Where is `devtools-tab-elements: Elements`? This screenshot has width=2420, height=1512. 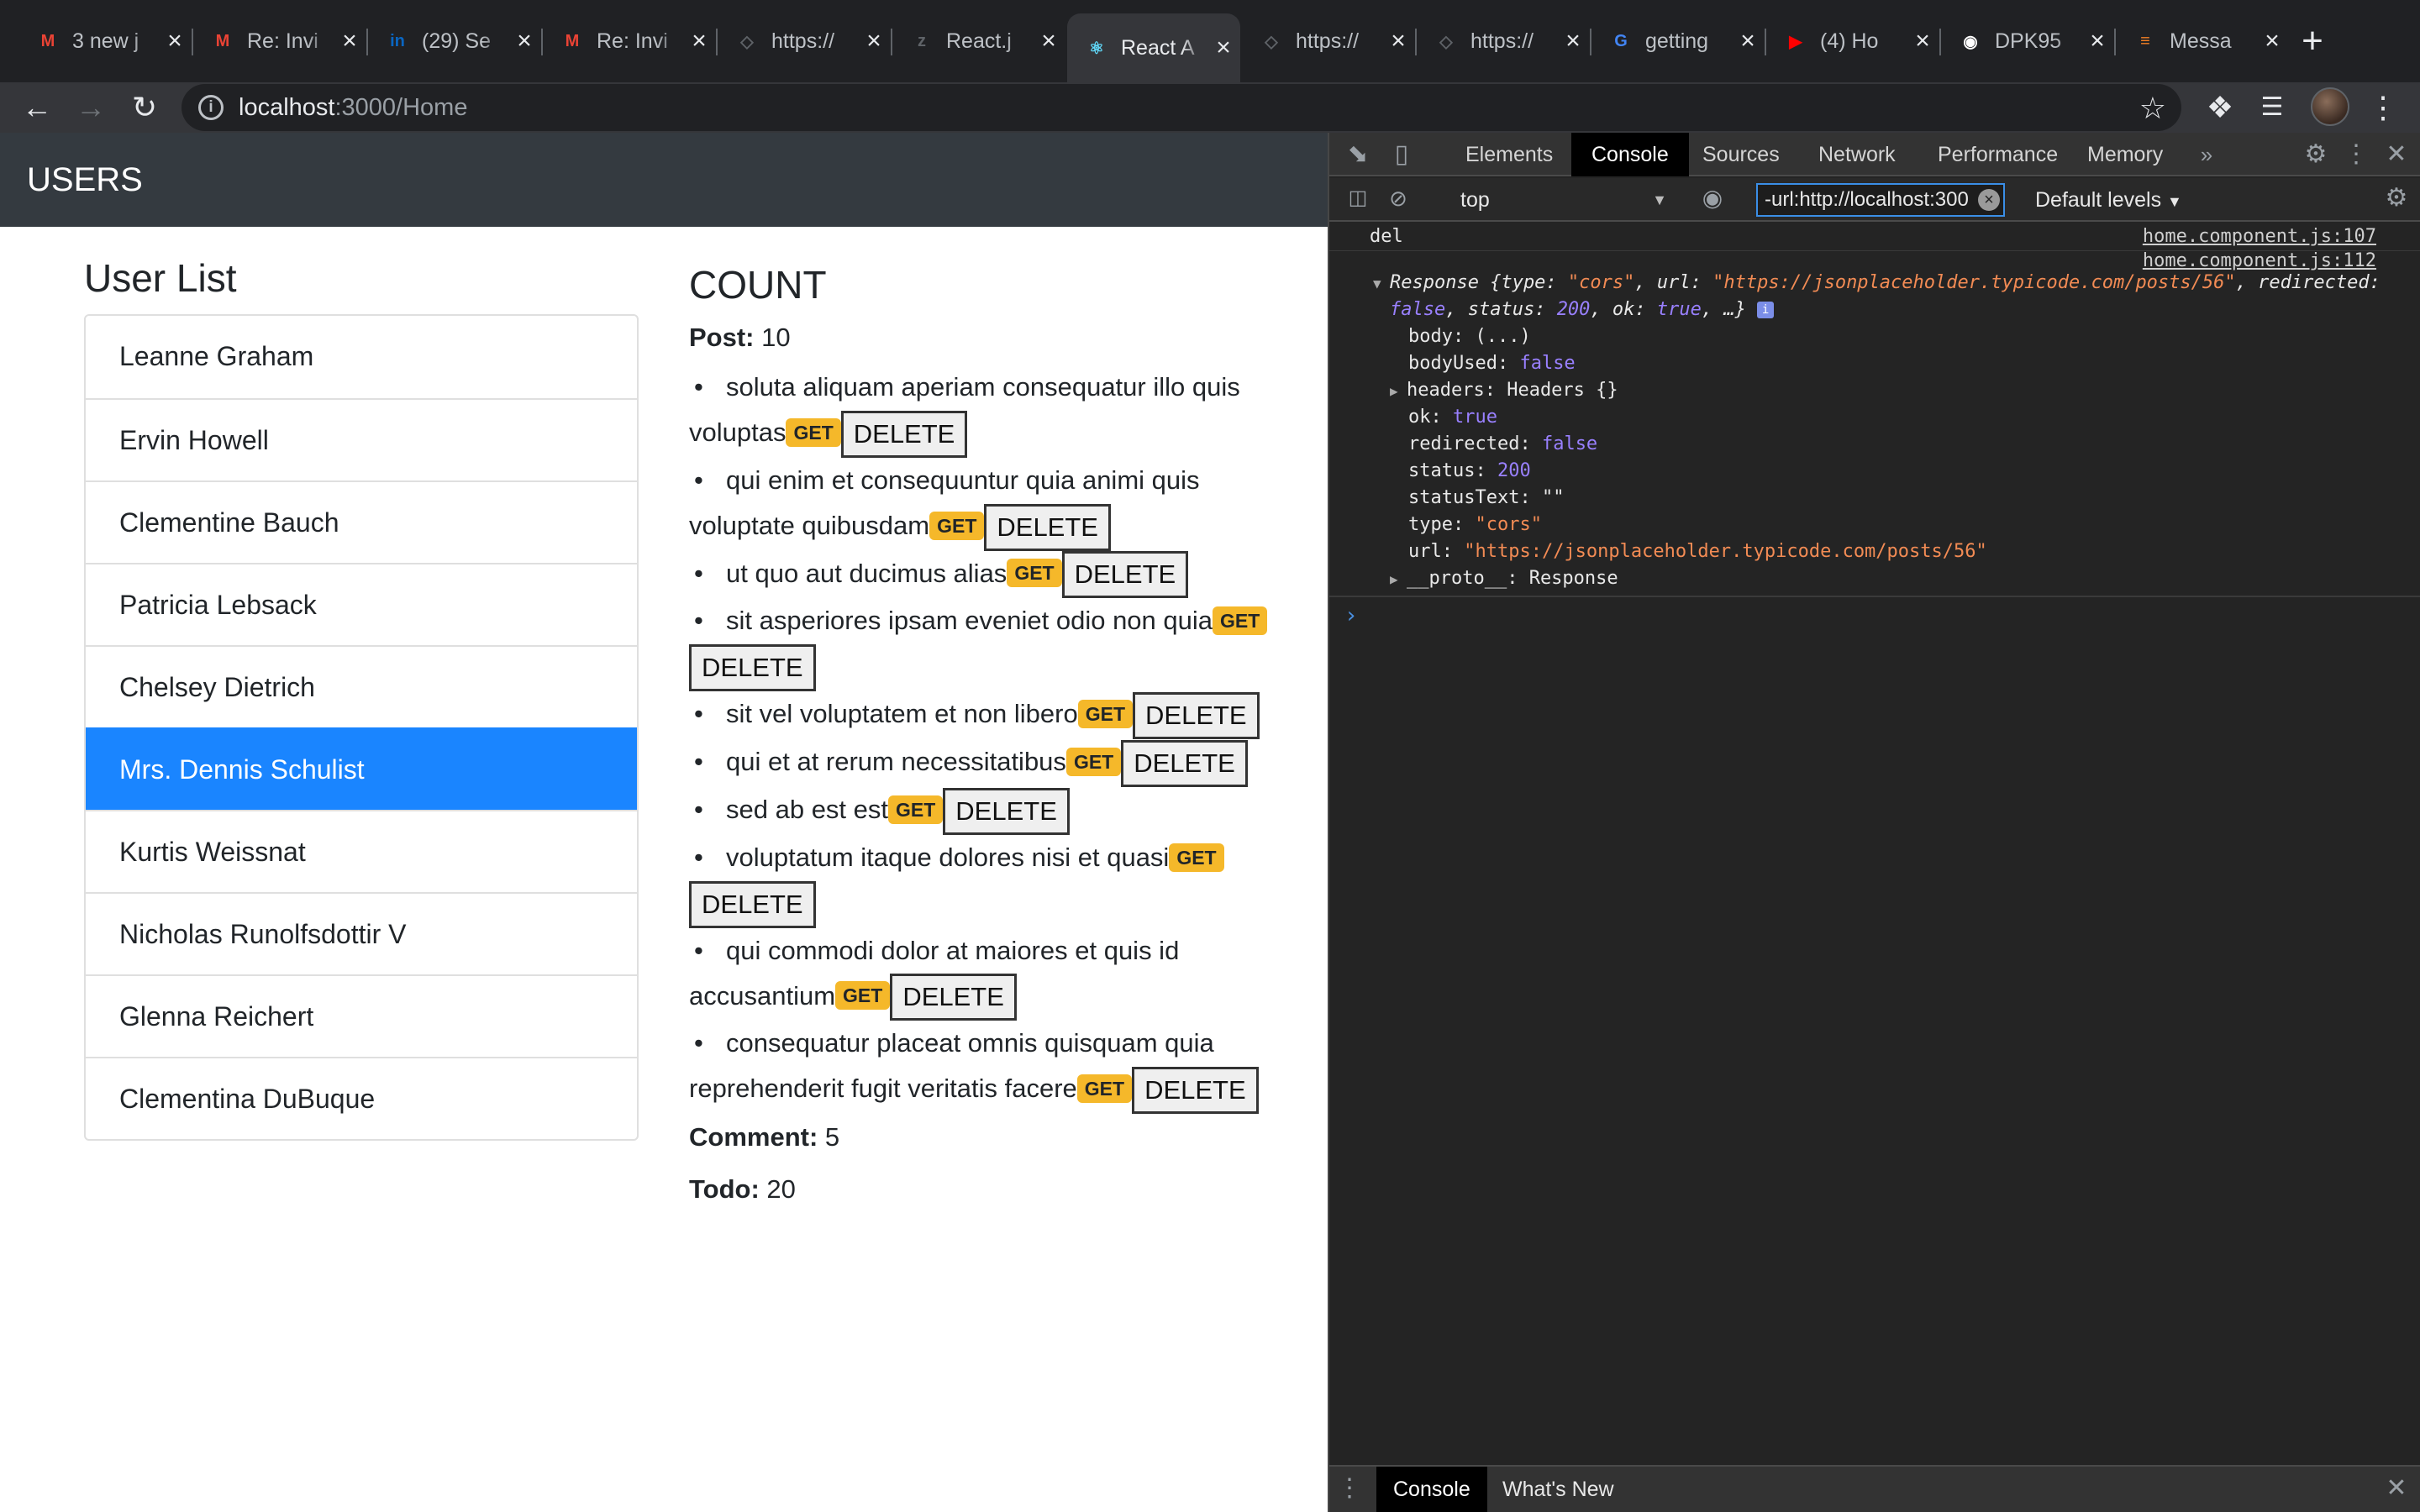 devtools-tab-elements: Elements is located at coordinates (1509, 154).